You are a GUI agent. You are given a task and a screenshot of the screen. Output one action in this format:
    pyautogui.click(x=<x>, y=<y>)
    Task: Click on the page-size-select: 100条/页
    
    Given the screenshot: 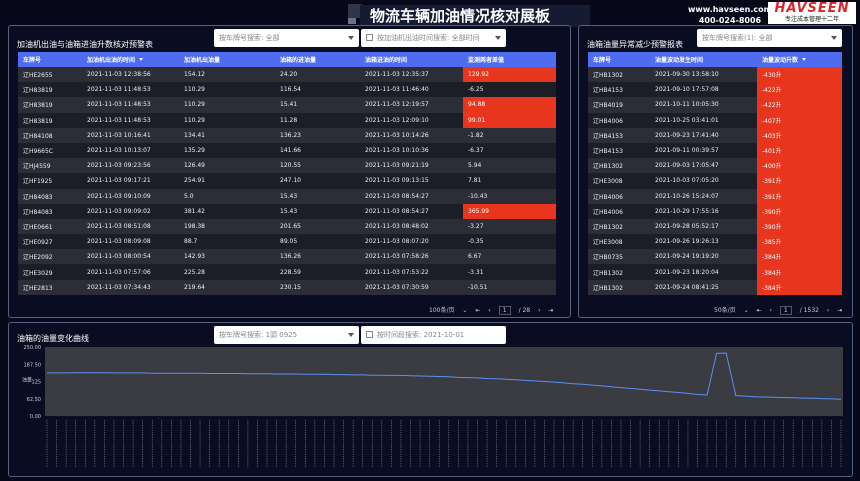 What is the action you would take?
    pyautogui.click(x=441, y=310)
    